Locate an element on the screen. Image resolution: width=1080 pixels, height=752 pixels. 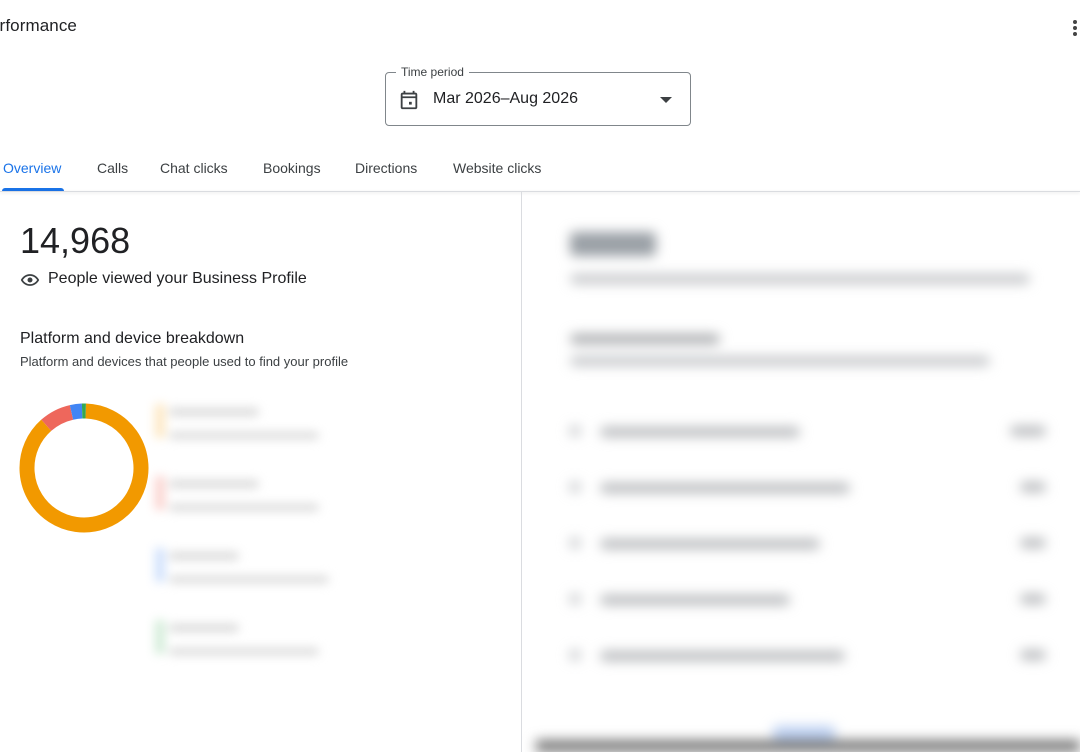
tab-bookings: Bookings is located at coordinates (292, 168).